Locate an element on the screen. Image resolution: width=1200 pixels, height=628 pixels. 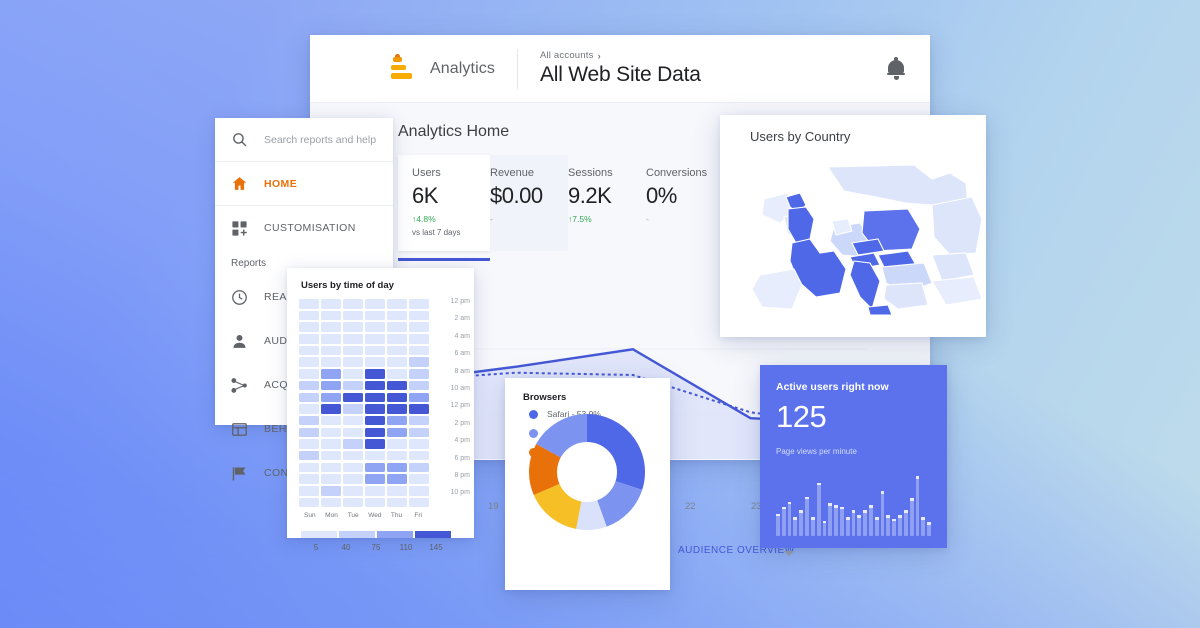
breadcrumb-parent: All accounts is located at coordinates (567, 55).